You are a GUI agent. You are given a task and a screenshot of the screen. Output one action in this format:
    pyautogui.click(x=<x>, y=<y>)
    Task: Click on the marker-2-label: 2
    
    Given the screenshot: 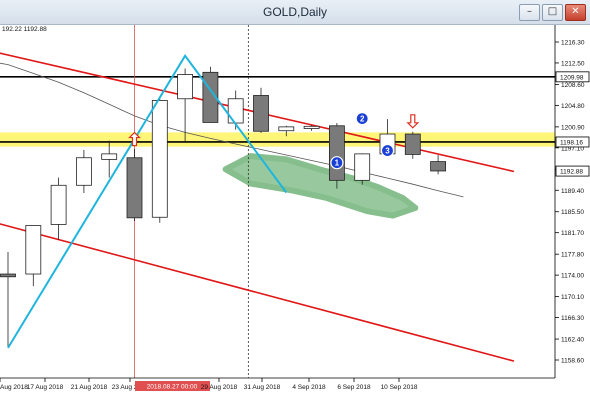 What is the action you would take?
    pyautogui.click(x=362, y=119)
    